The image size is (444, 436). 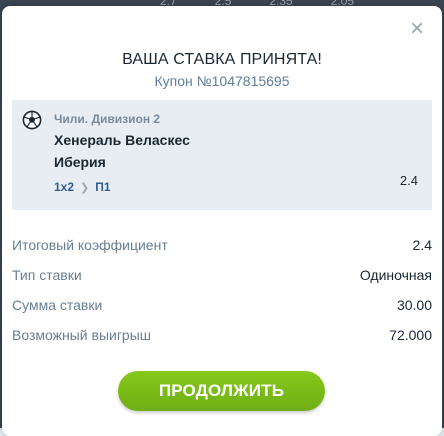 What do you see at coordinates (422, 245) in the screenshot?
I see `summary-value: 2.4` at bounding box center [422, 245].